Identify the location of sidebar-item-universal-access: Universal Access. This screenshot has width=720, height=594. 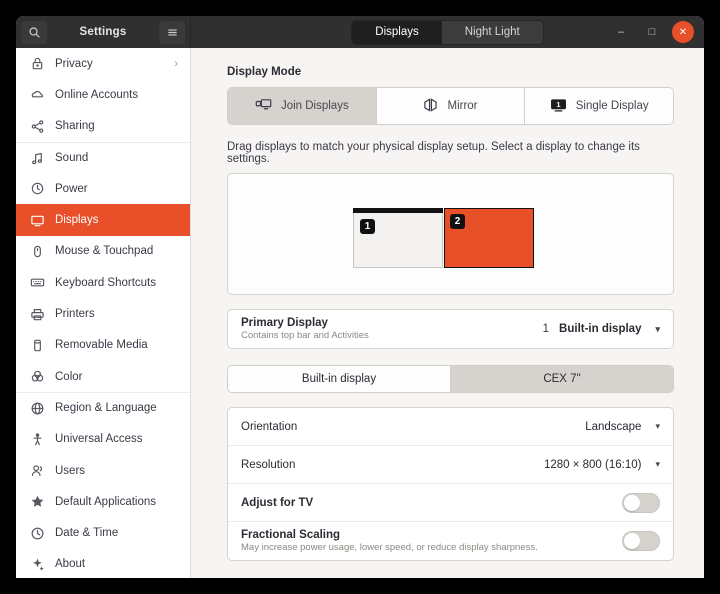
(103, 439).